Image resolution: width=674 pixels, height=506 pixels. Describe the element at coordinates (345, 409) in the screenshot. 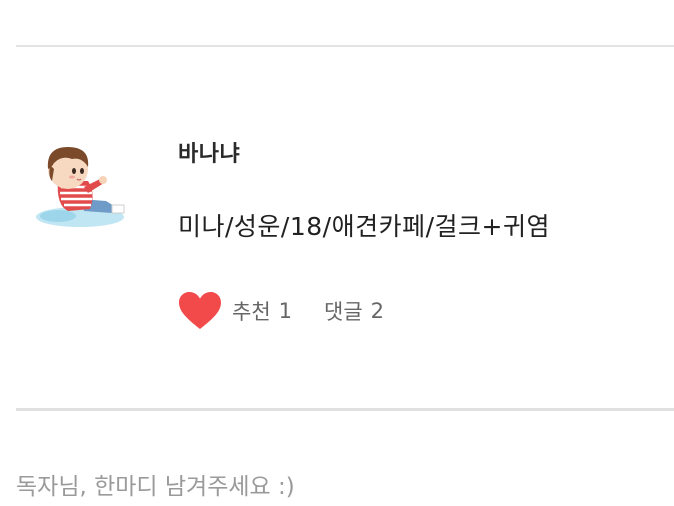

I see `bottom-divider` at that location.